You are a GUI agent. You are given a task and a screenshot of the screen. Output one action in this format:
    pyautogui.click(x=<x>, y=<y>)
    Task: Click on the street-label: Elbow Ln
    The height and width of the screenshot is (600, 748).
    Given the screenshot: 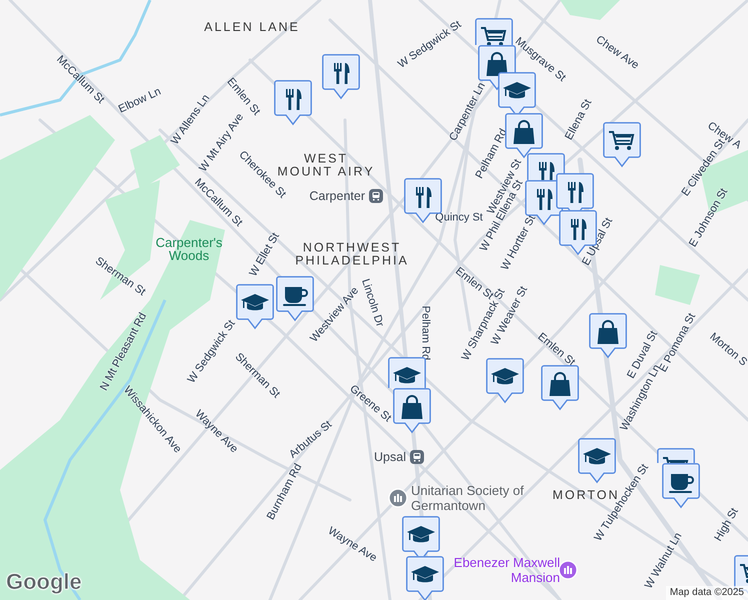 What is the action you would take?
    pyautogui.click(x=140, y=101)
    